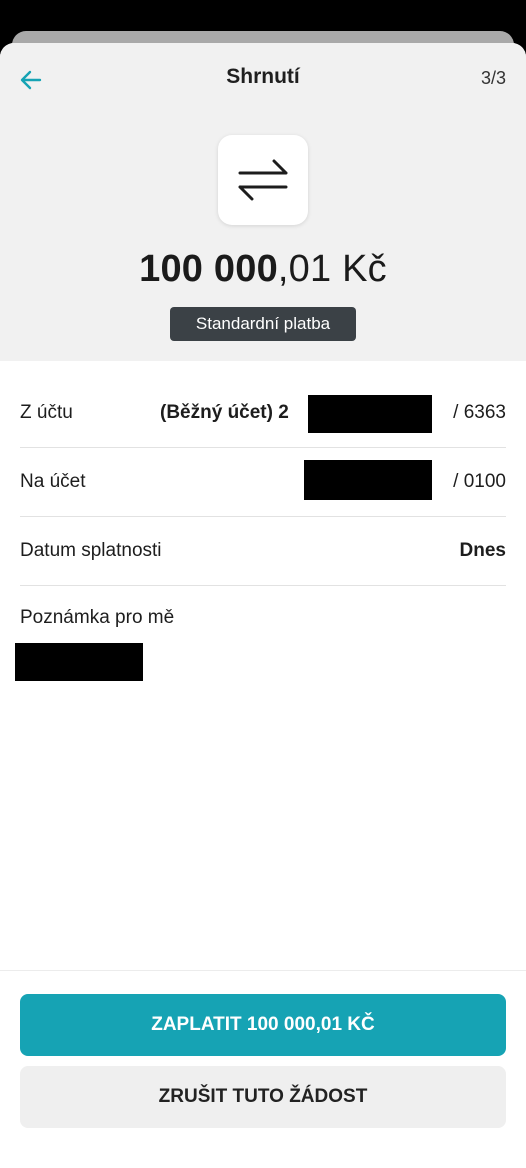 This screenshot has width=526, height=1168. I want to click on due-date-value: Dnes, so click(482, 550).